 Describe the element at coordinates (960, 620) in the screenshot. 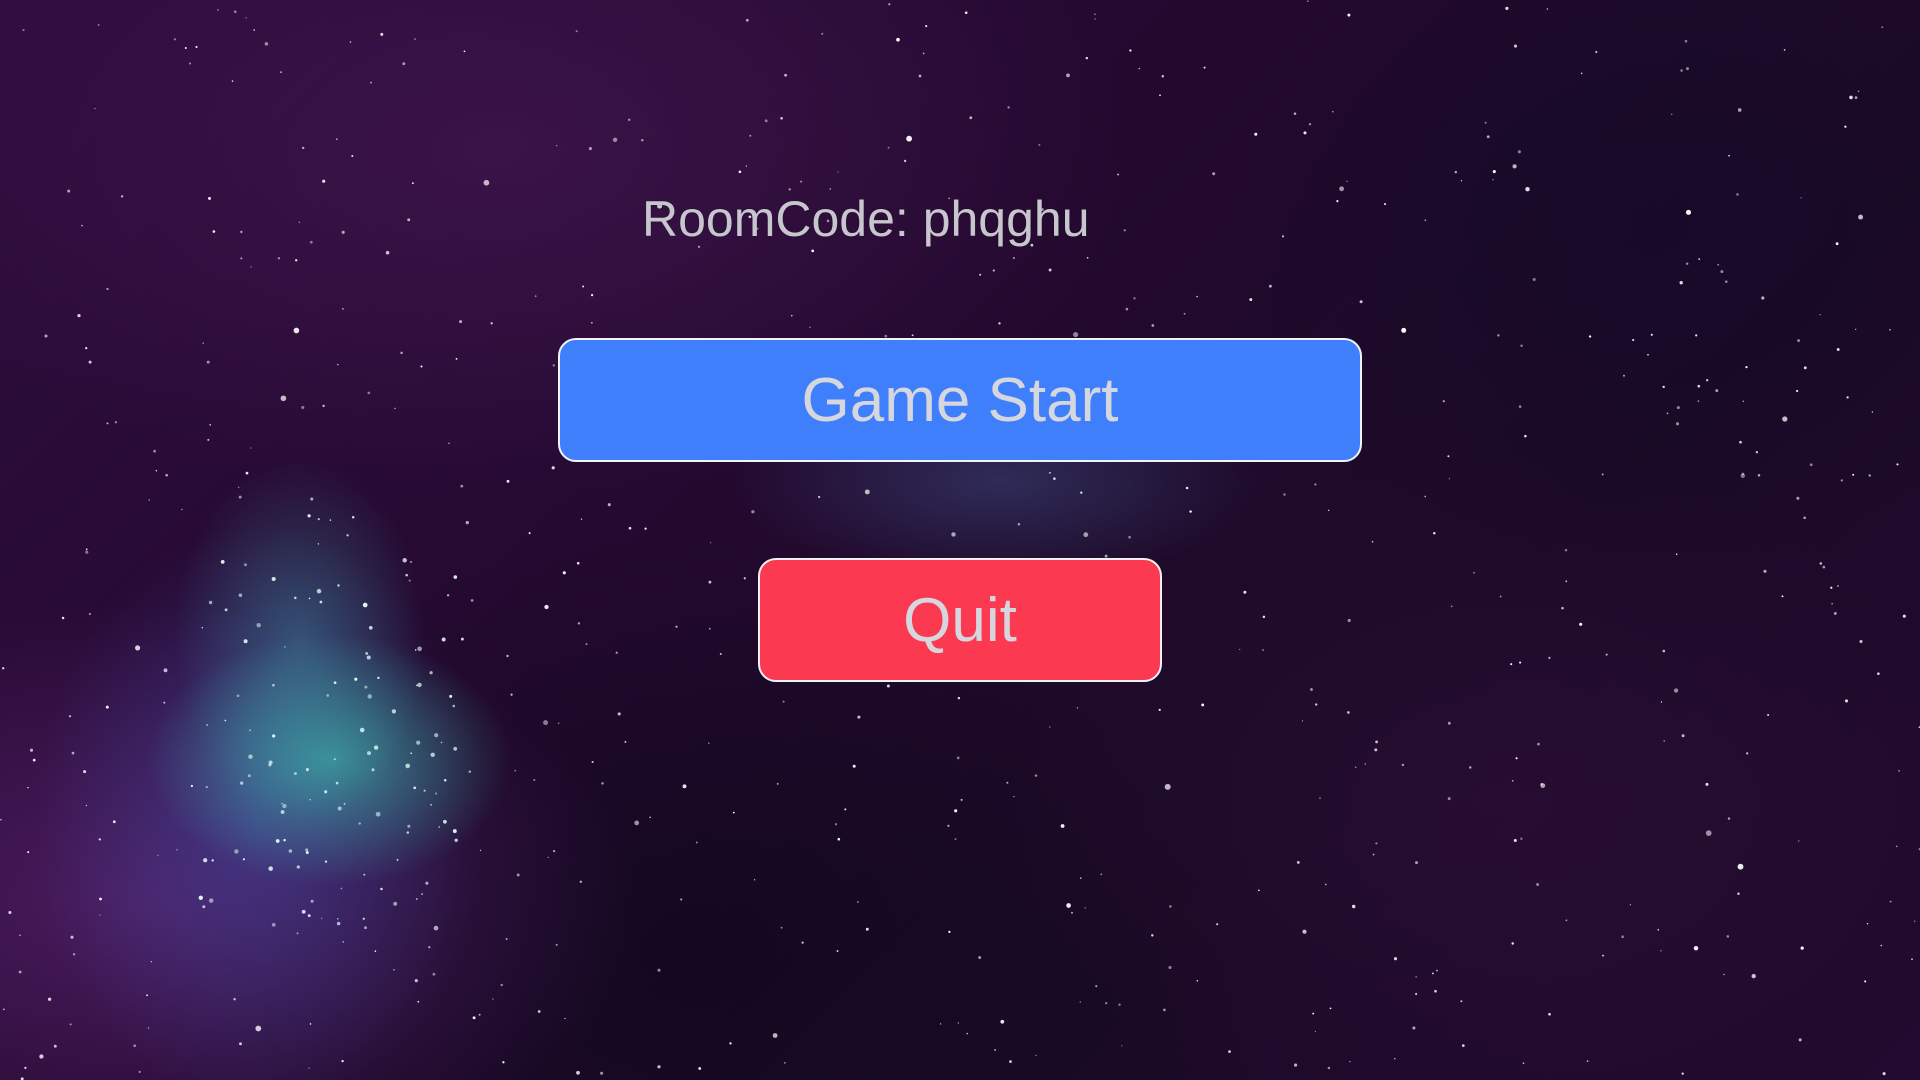

I see `quit-button: Quit` at that location.